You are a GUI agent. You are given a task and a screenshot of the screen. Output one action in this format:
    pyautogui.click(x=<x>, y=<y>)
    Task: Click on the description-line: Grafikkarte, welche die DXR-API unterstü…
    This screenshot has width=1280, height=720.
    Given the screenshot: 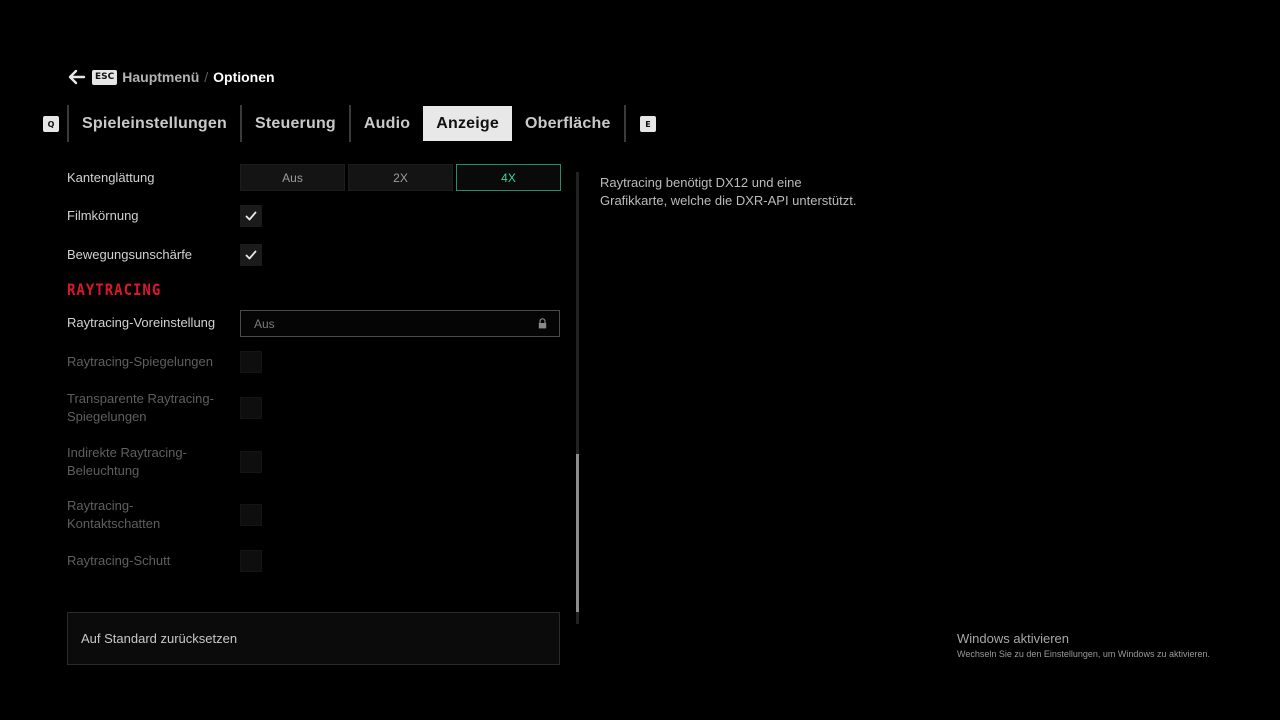 What is the action you would take?
    pyautogui.click(x=728, y=200)
    